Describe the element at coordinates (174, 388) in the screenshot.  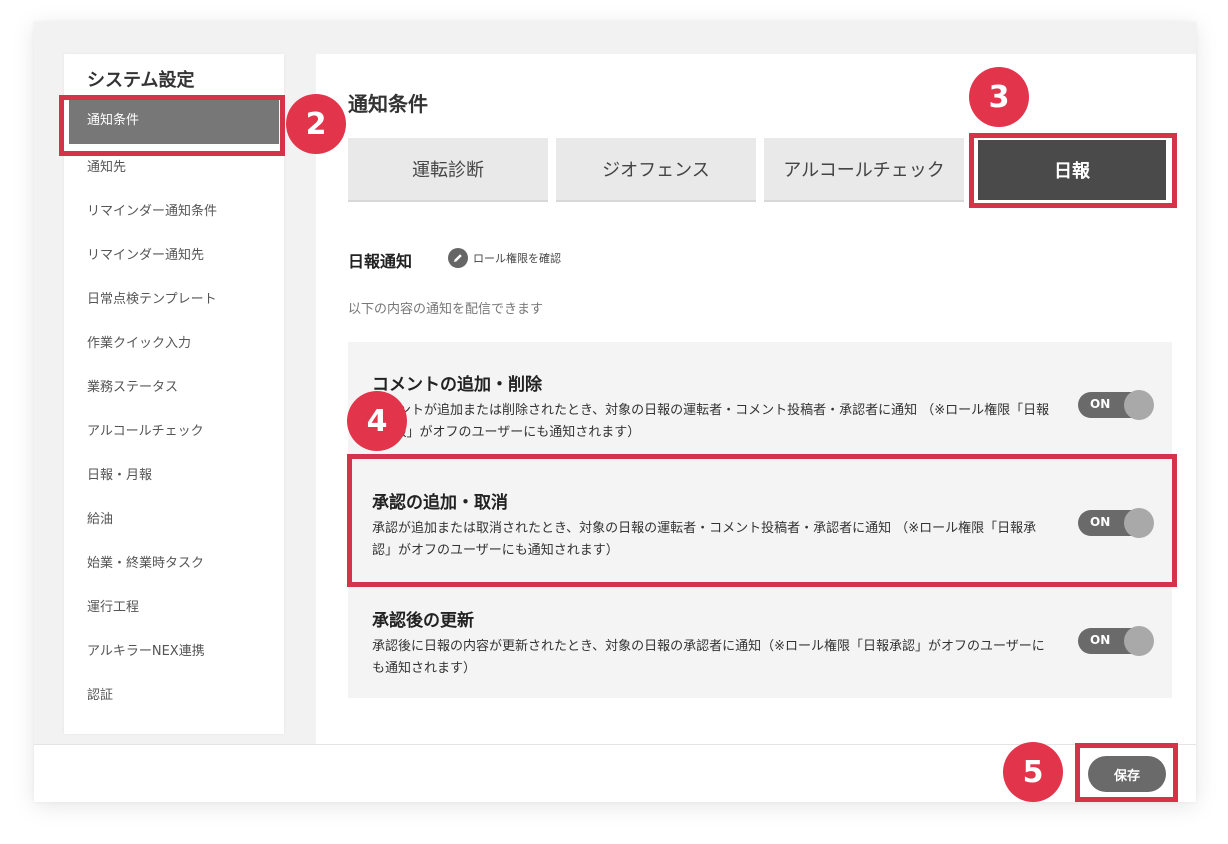
I see `sidebar-item-work-status: 業務ステータス` at that location.